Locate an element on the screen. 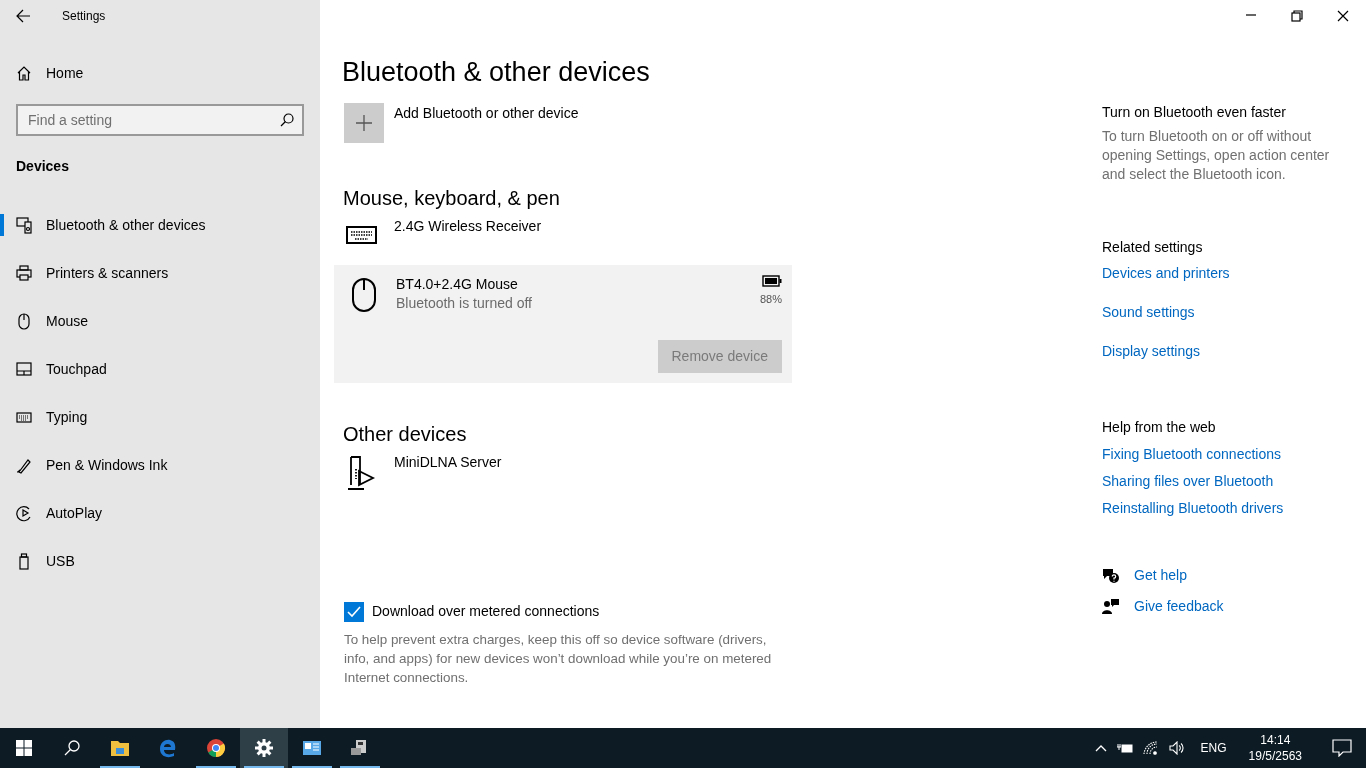  speaker-icon is located at coordinates (1176, 748).